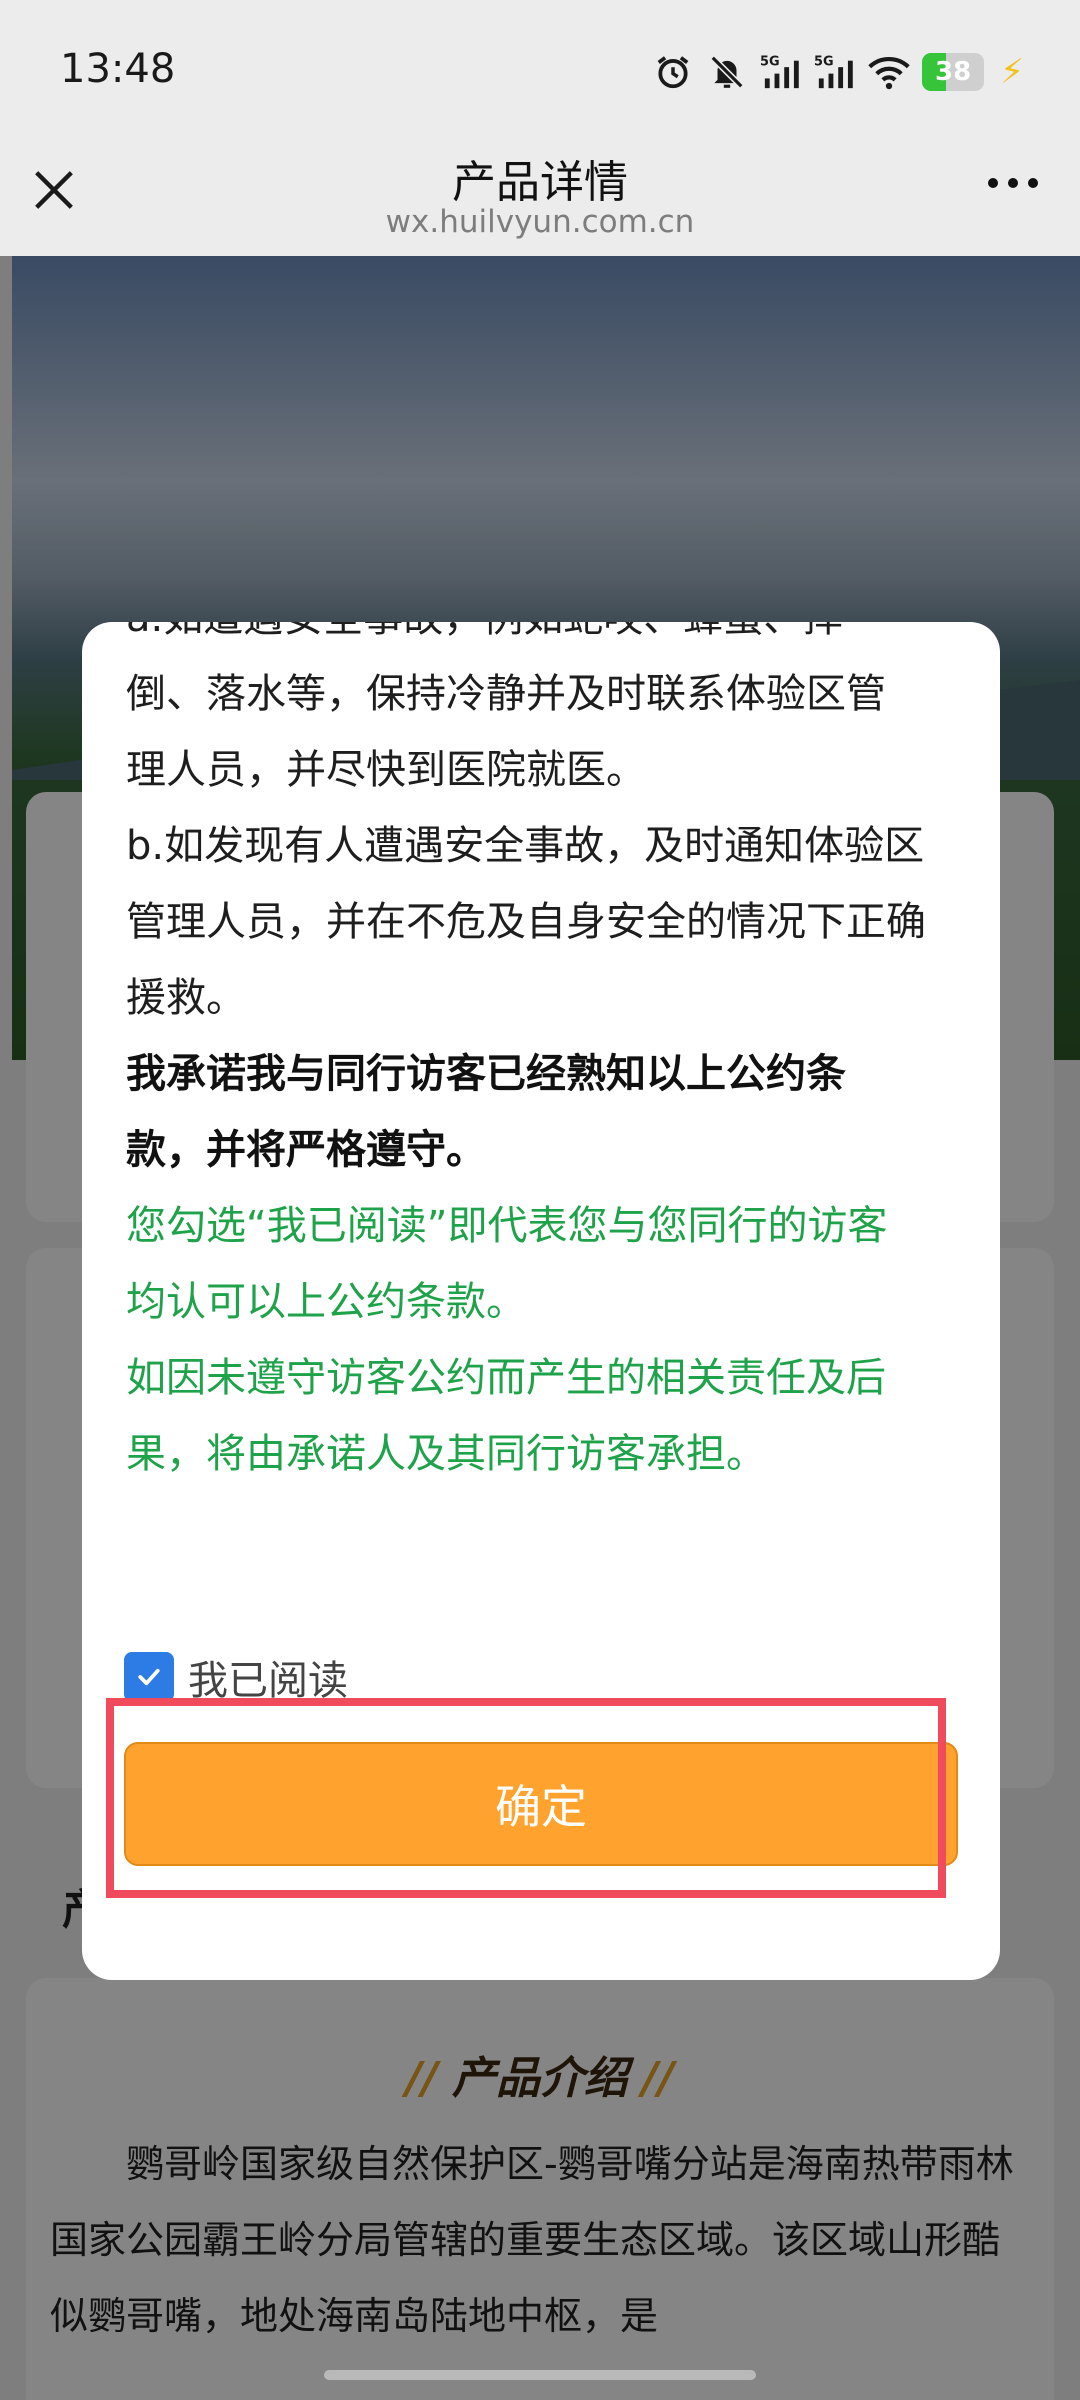  Describe the element at coordinates (268, 1681) in the screenshot. I see `read-checkbox-label: 我已阅读` at that location.